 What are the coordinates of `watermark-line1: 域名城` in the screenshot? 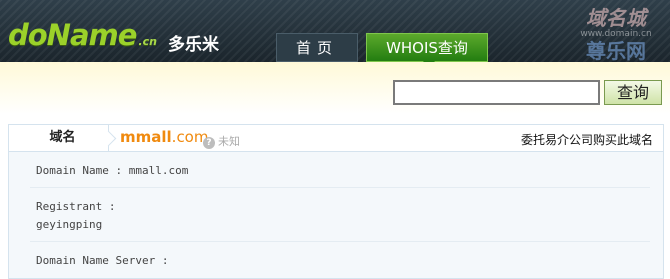 It's located at (616, 18).